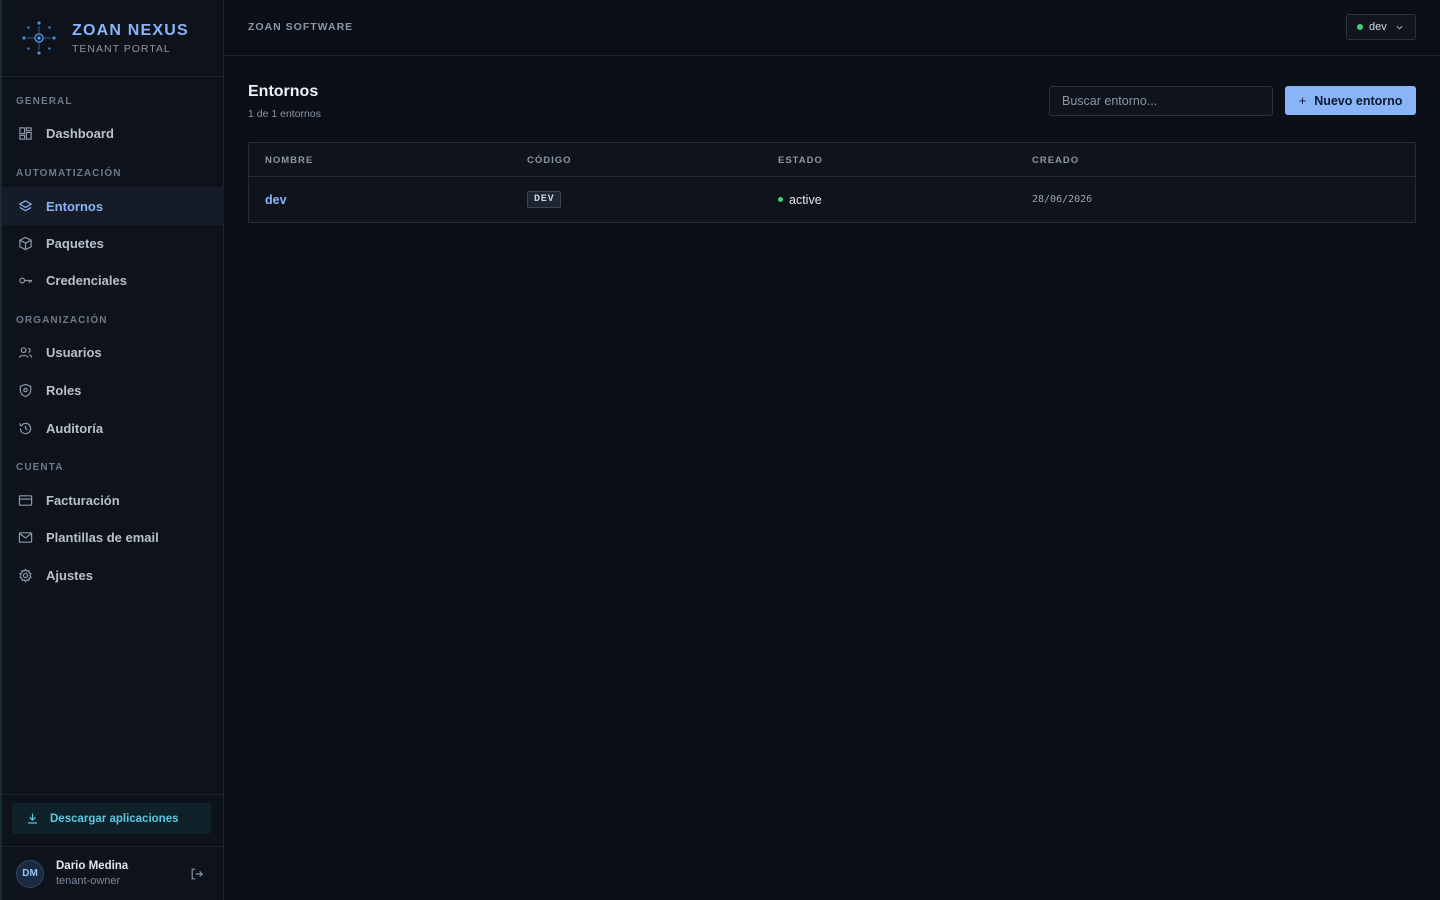 This screenshot has height=900, width=1440. I want to click on topbar: ZOAN SOFTWARE dev, so click(832, 28).